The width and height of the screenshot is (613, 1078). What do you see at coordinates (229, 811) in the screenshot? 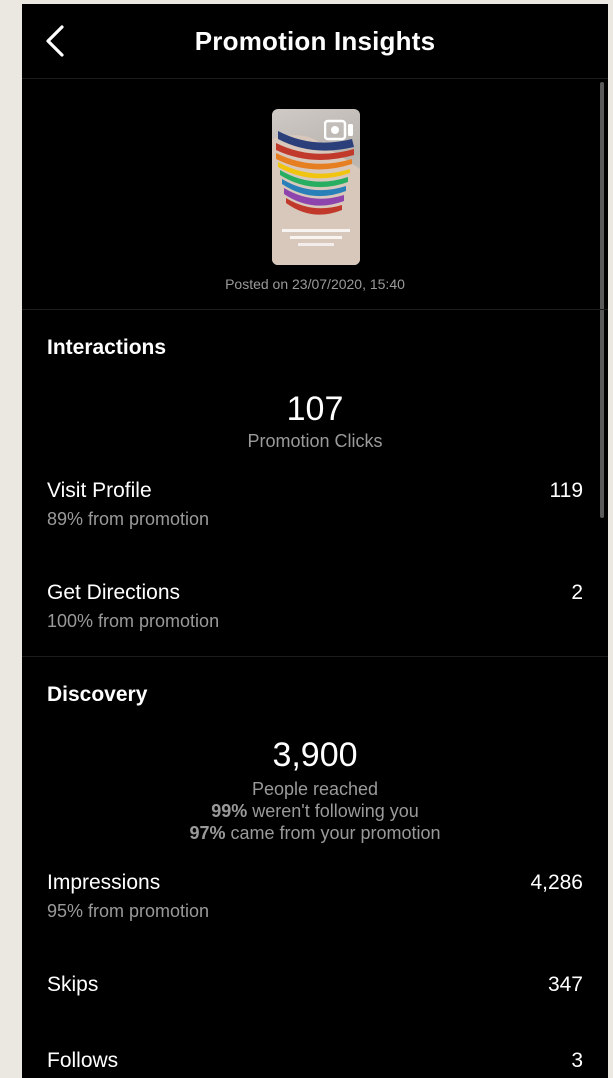
I see `not-following-pct: 99%` at bounding box center [229, 811].